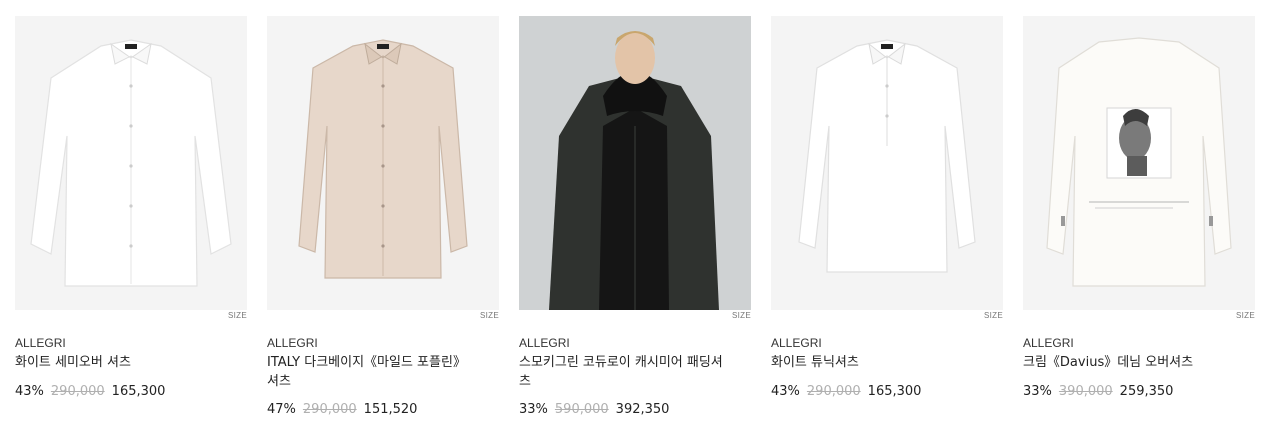  I want to click on cream-denim-overshirt-image, so click(1139, 163).